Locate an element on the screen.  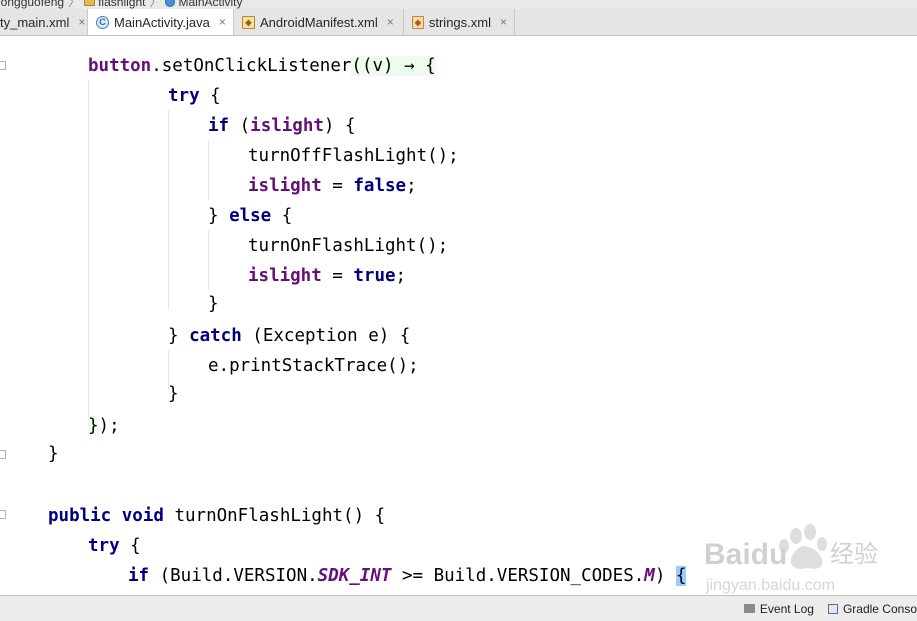
status-bar: Event Log Gradle Conso is located at coordinates (458, 608).